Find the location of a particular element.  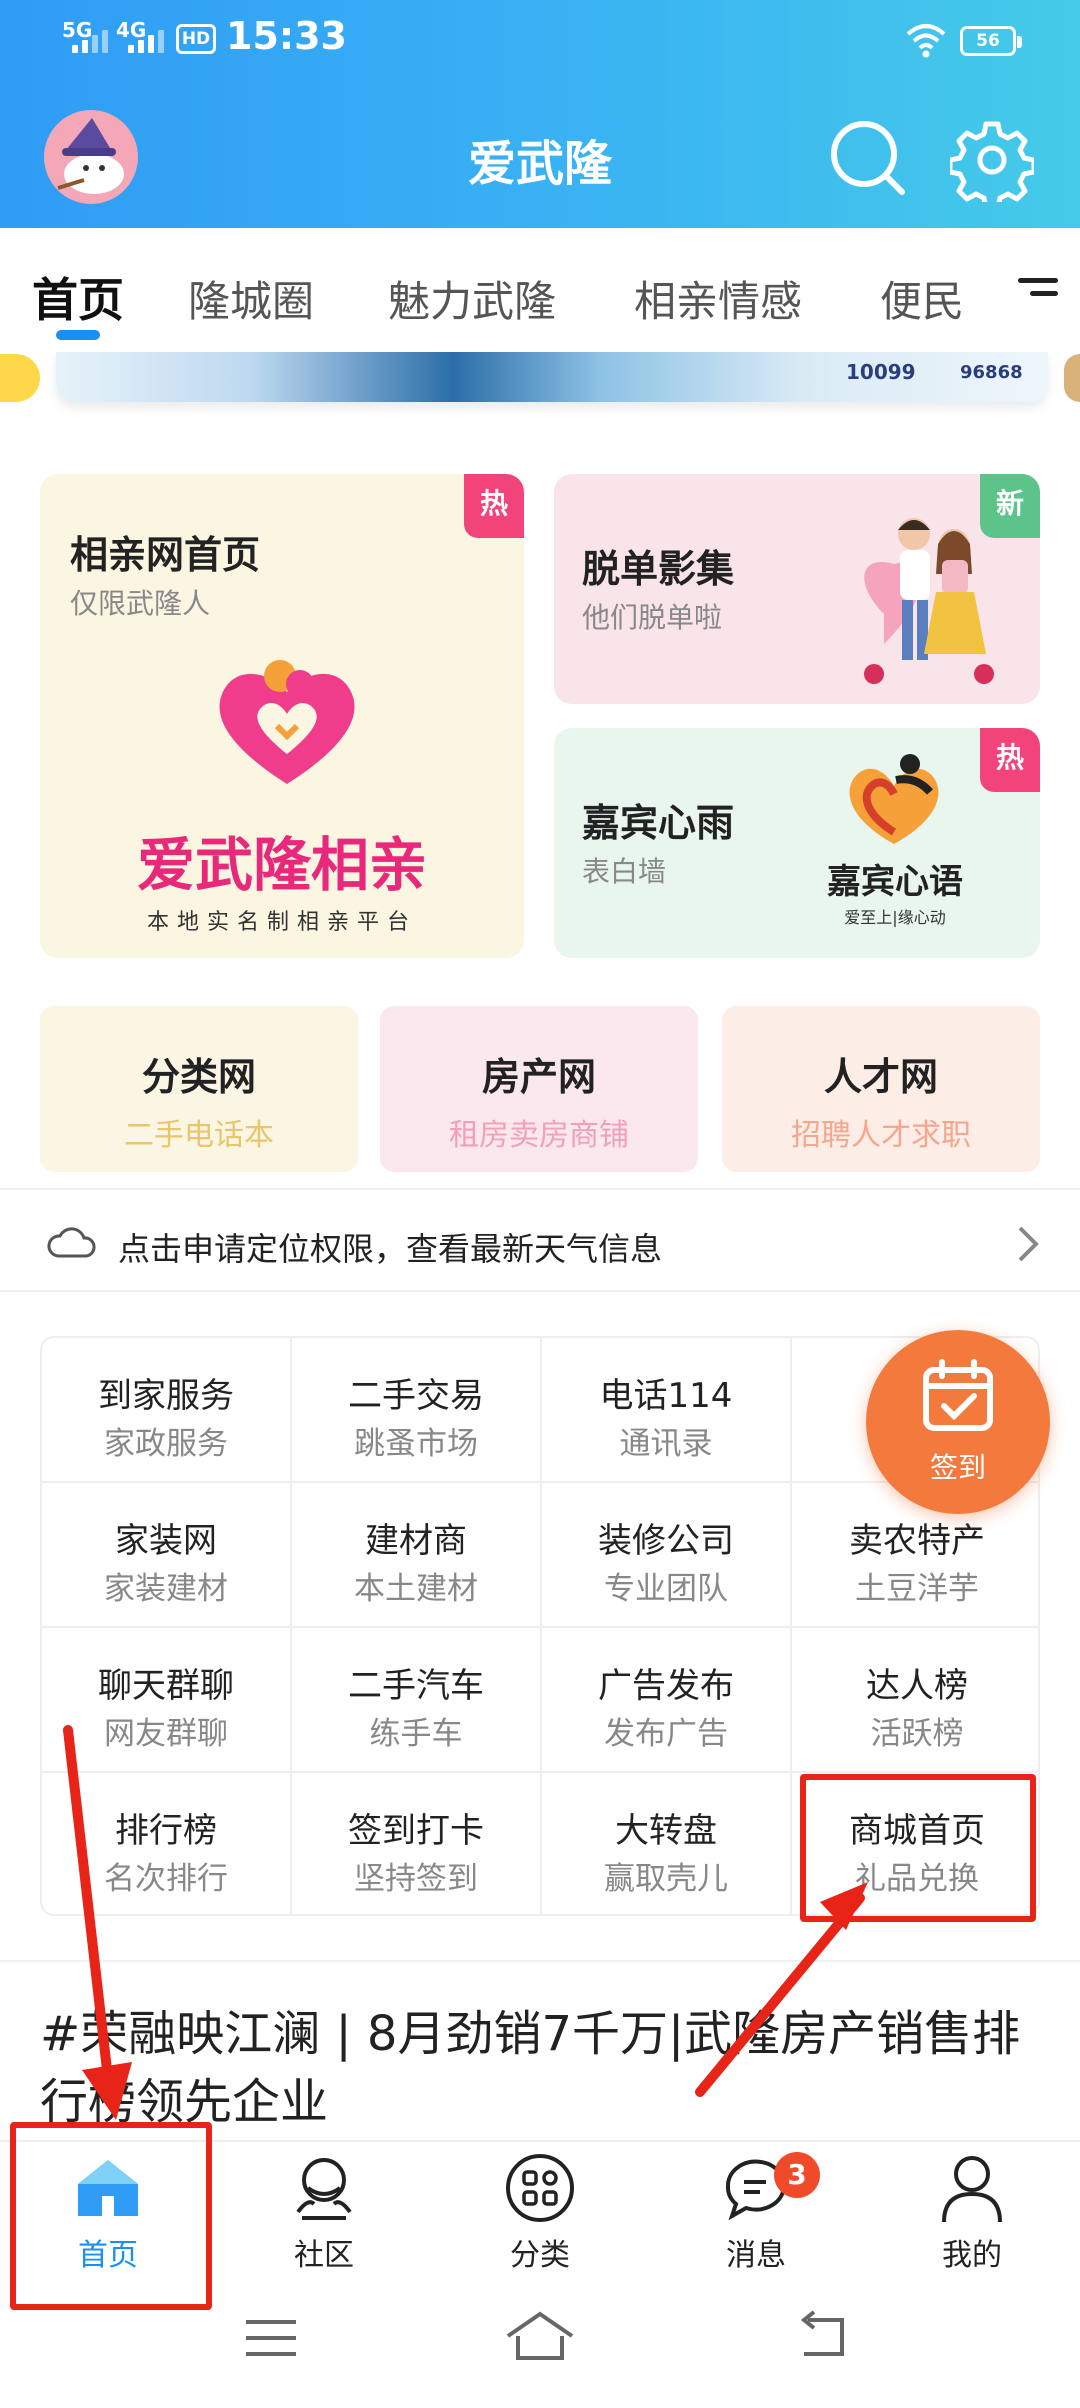

grid-item: 电话114 通讯录 is located at coordinates (667, 1410).